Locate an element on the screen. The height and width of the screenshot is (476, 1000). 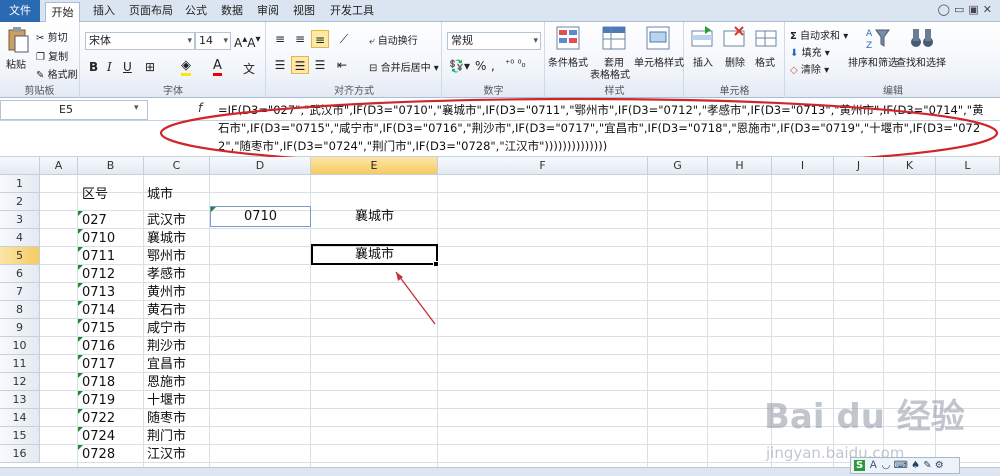
insert-button: 插入 is located at coordinates (703, 61).